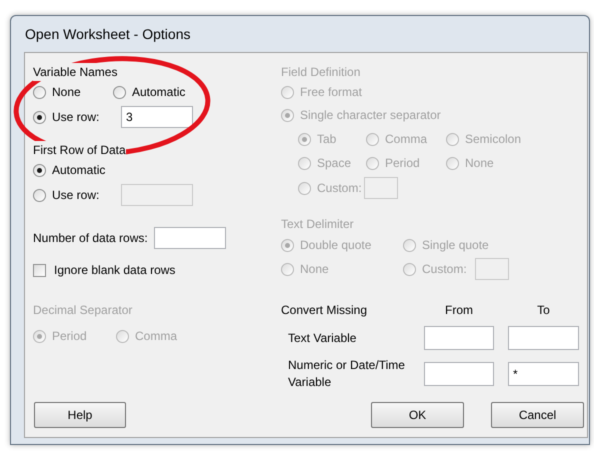 This screenshot has width=594, height=451. I want to click on field-label: Number of data rows:, so click(90, 238).